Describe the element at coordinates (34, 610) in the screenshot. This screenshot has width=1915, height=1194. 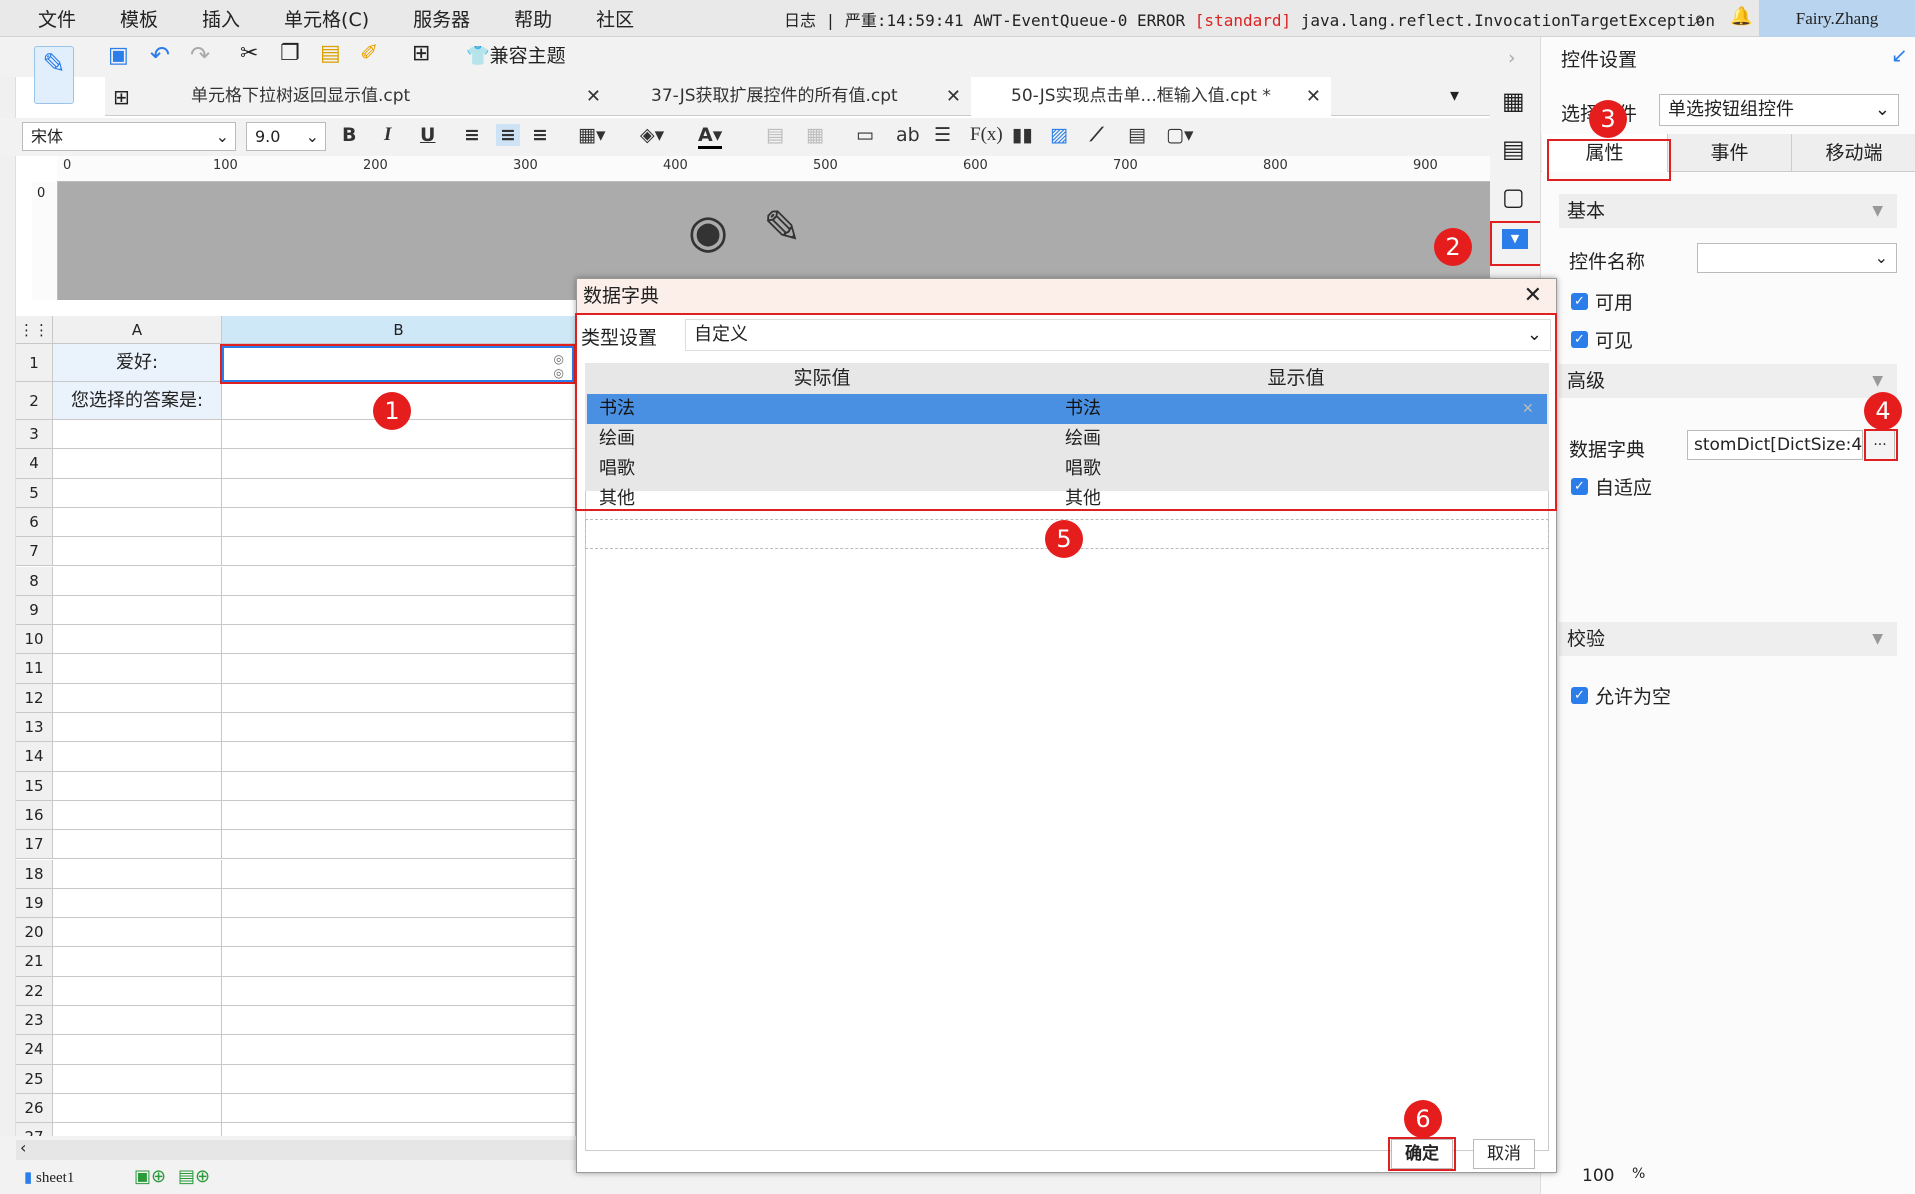
I see `row-header: 9` at that location.